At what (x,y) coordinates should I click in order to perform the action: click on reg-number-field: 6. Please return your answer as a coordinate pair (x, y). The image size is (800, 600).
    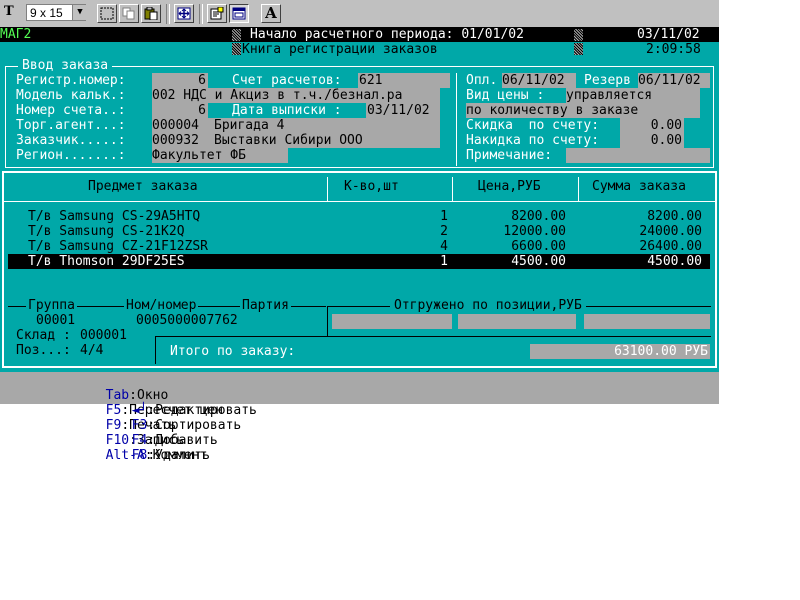
    Looking at the image, I should click on (180, 80).